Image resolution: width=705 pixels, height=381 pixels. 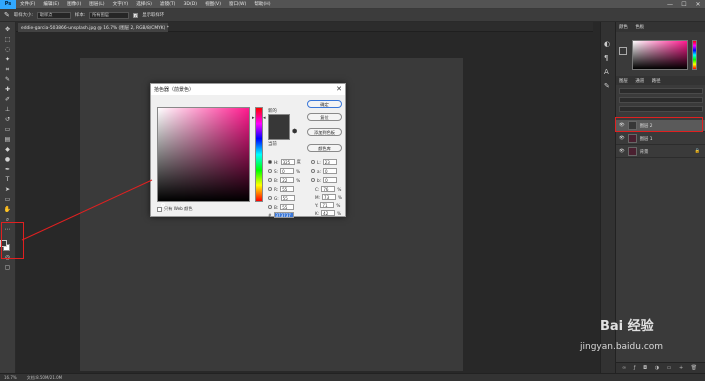 What do you see at coordinates (627, 326) in the screenshot?
I see `watermark-logo: Bai 经验` at bounding box center [627, 326].